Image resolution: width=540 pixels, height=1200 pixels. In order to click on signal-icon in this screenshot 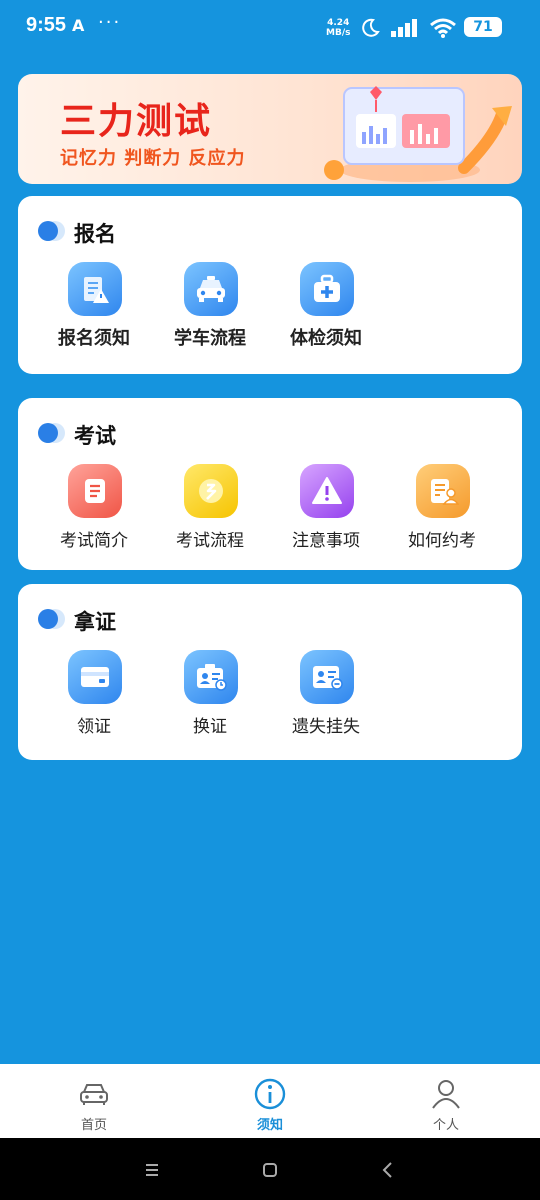, I will do `click(404, 28)`.